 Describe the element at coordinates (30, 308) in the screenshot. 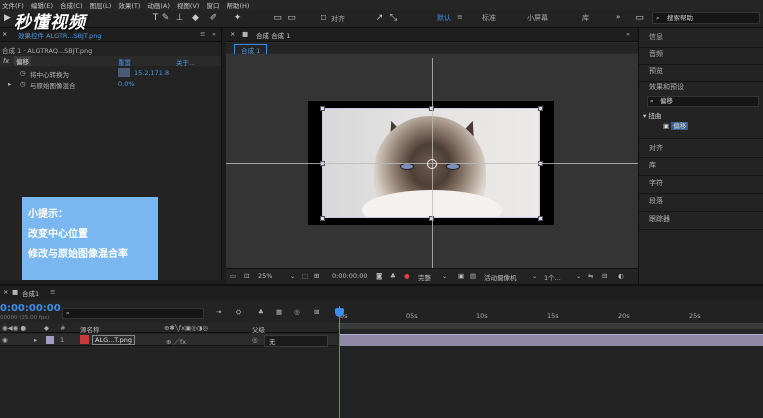

I see `timeline-timecode: 0:00:00:00` at that location.